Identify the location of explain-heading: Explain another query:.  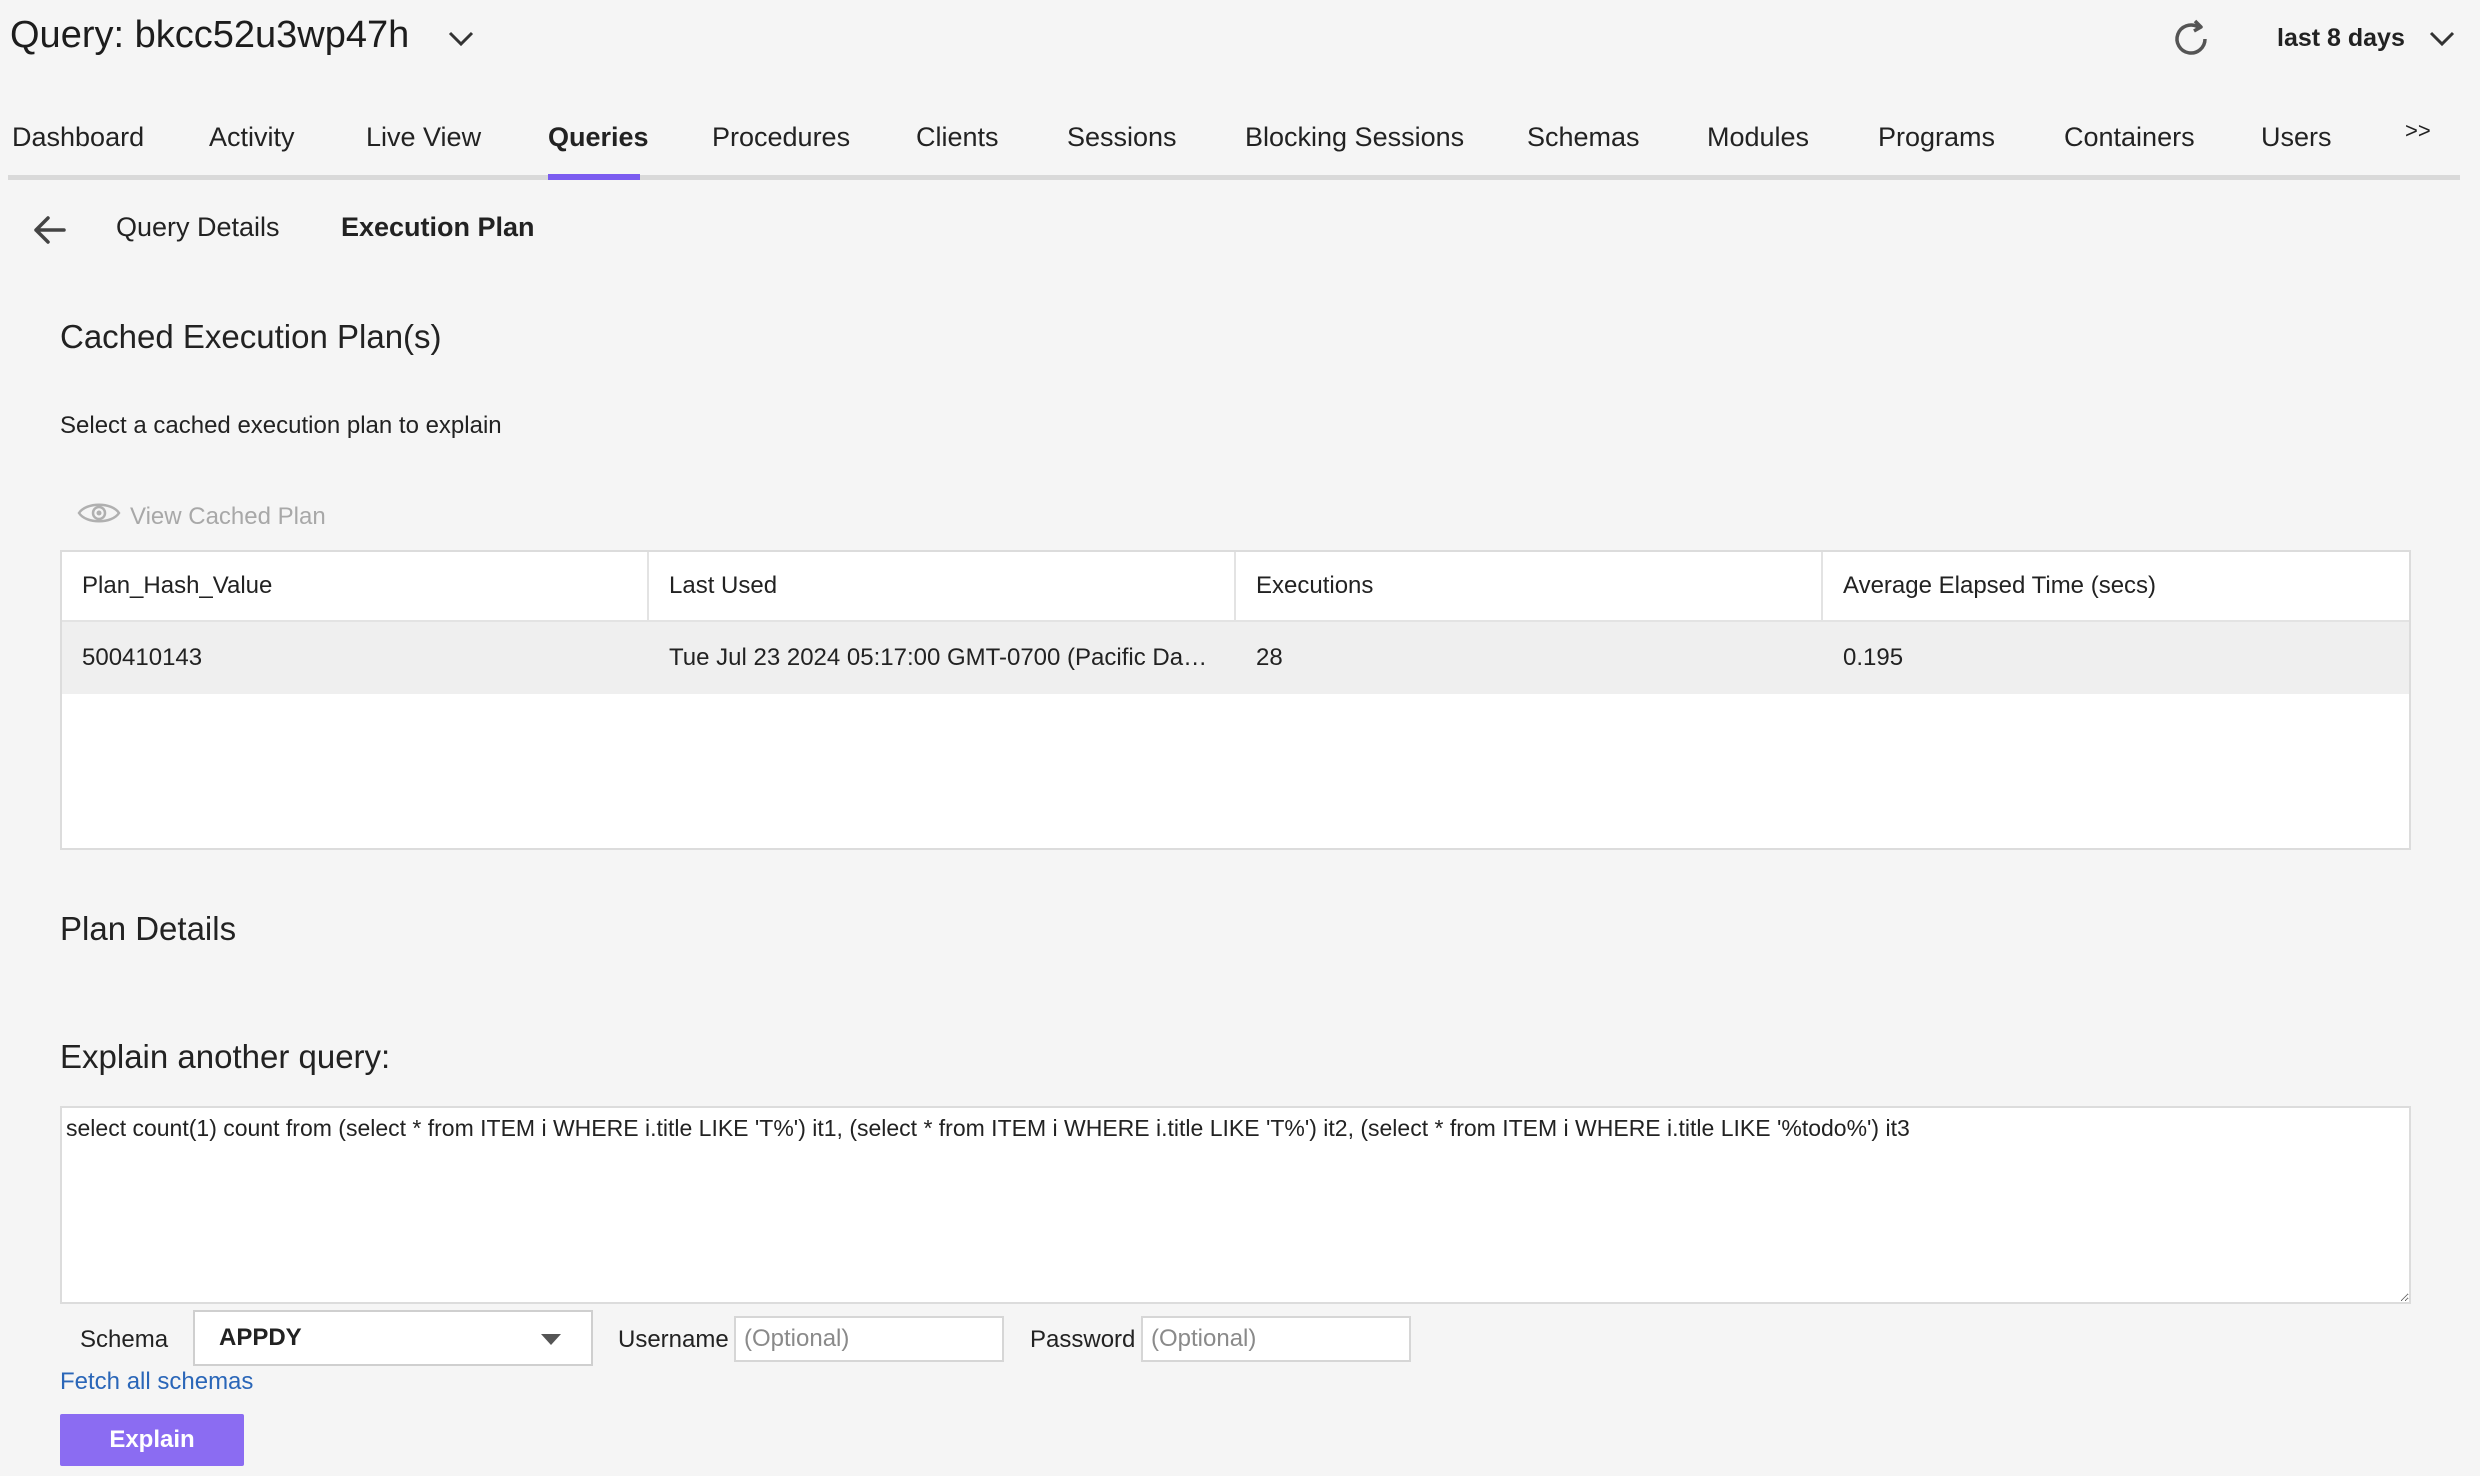
(225, 1056).